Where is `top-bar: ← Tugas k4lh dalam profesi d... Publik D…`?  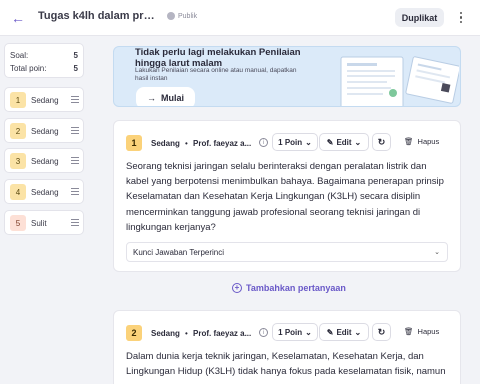
top-bar: ← Tugas k4lh dalam profesi d... Publik D… is located at coordinates (240, 18).